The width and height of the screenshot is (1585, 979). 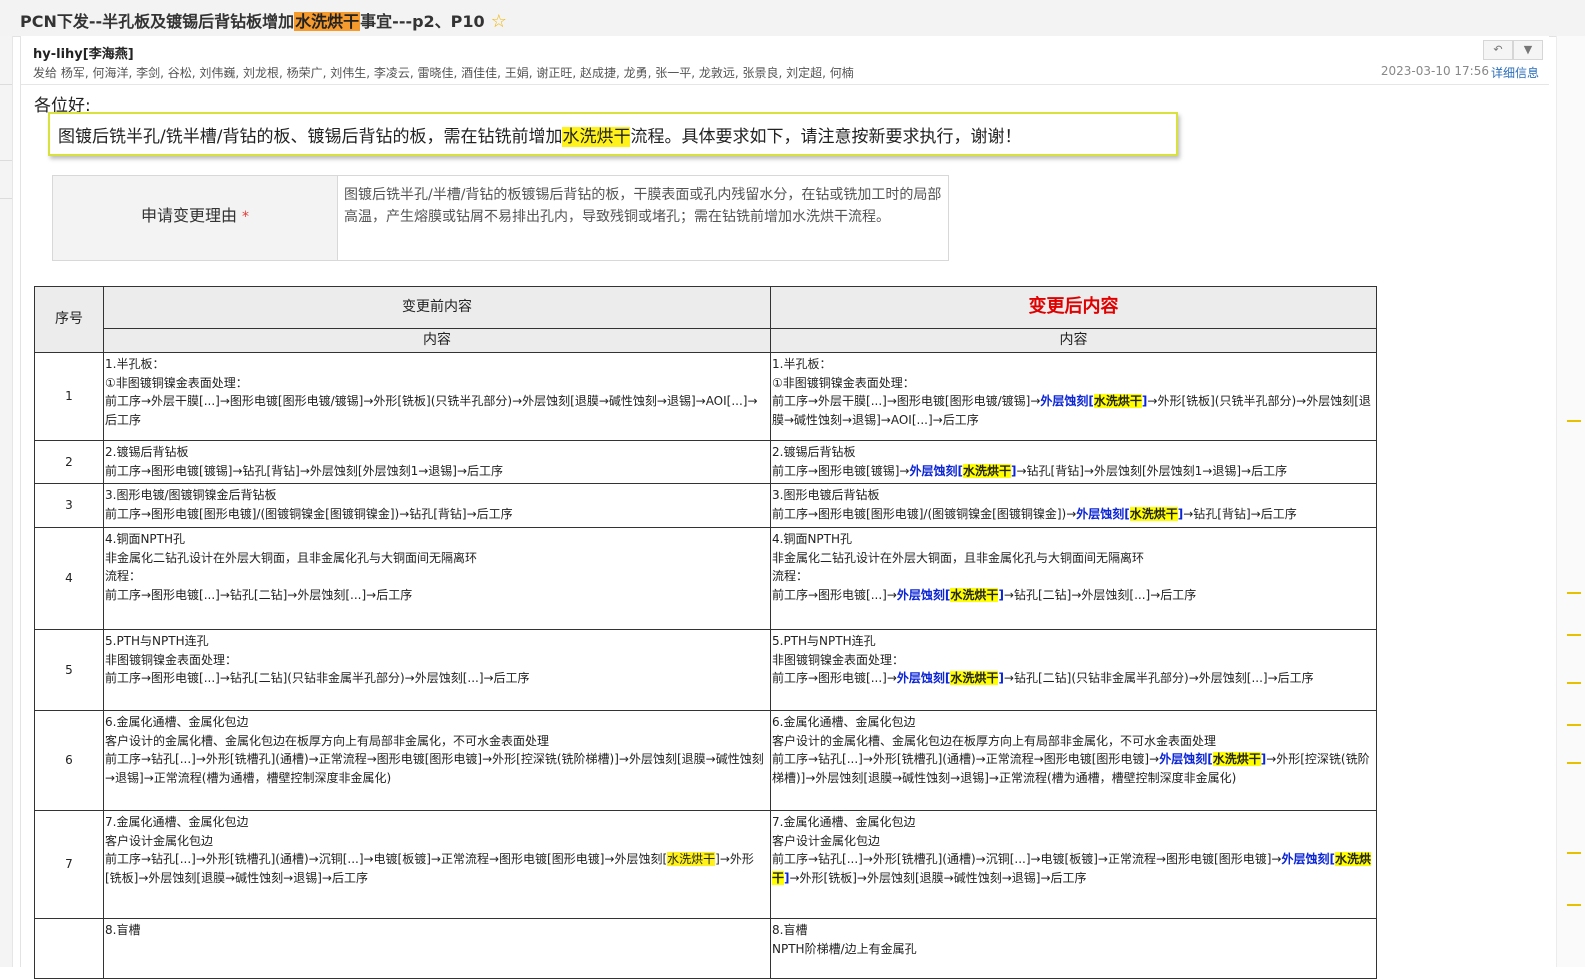 I want to click on notice-text-pre: 图镀后铣半孔/铣半槽/背钻的板、镀锡后背钻的板，需在钻铣前增加, so click(x=310, y=137).